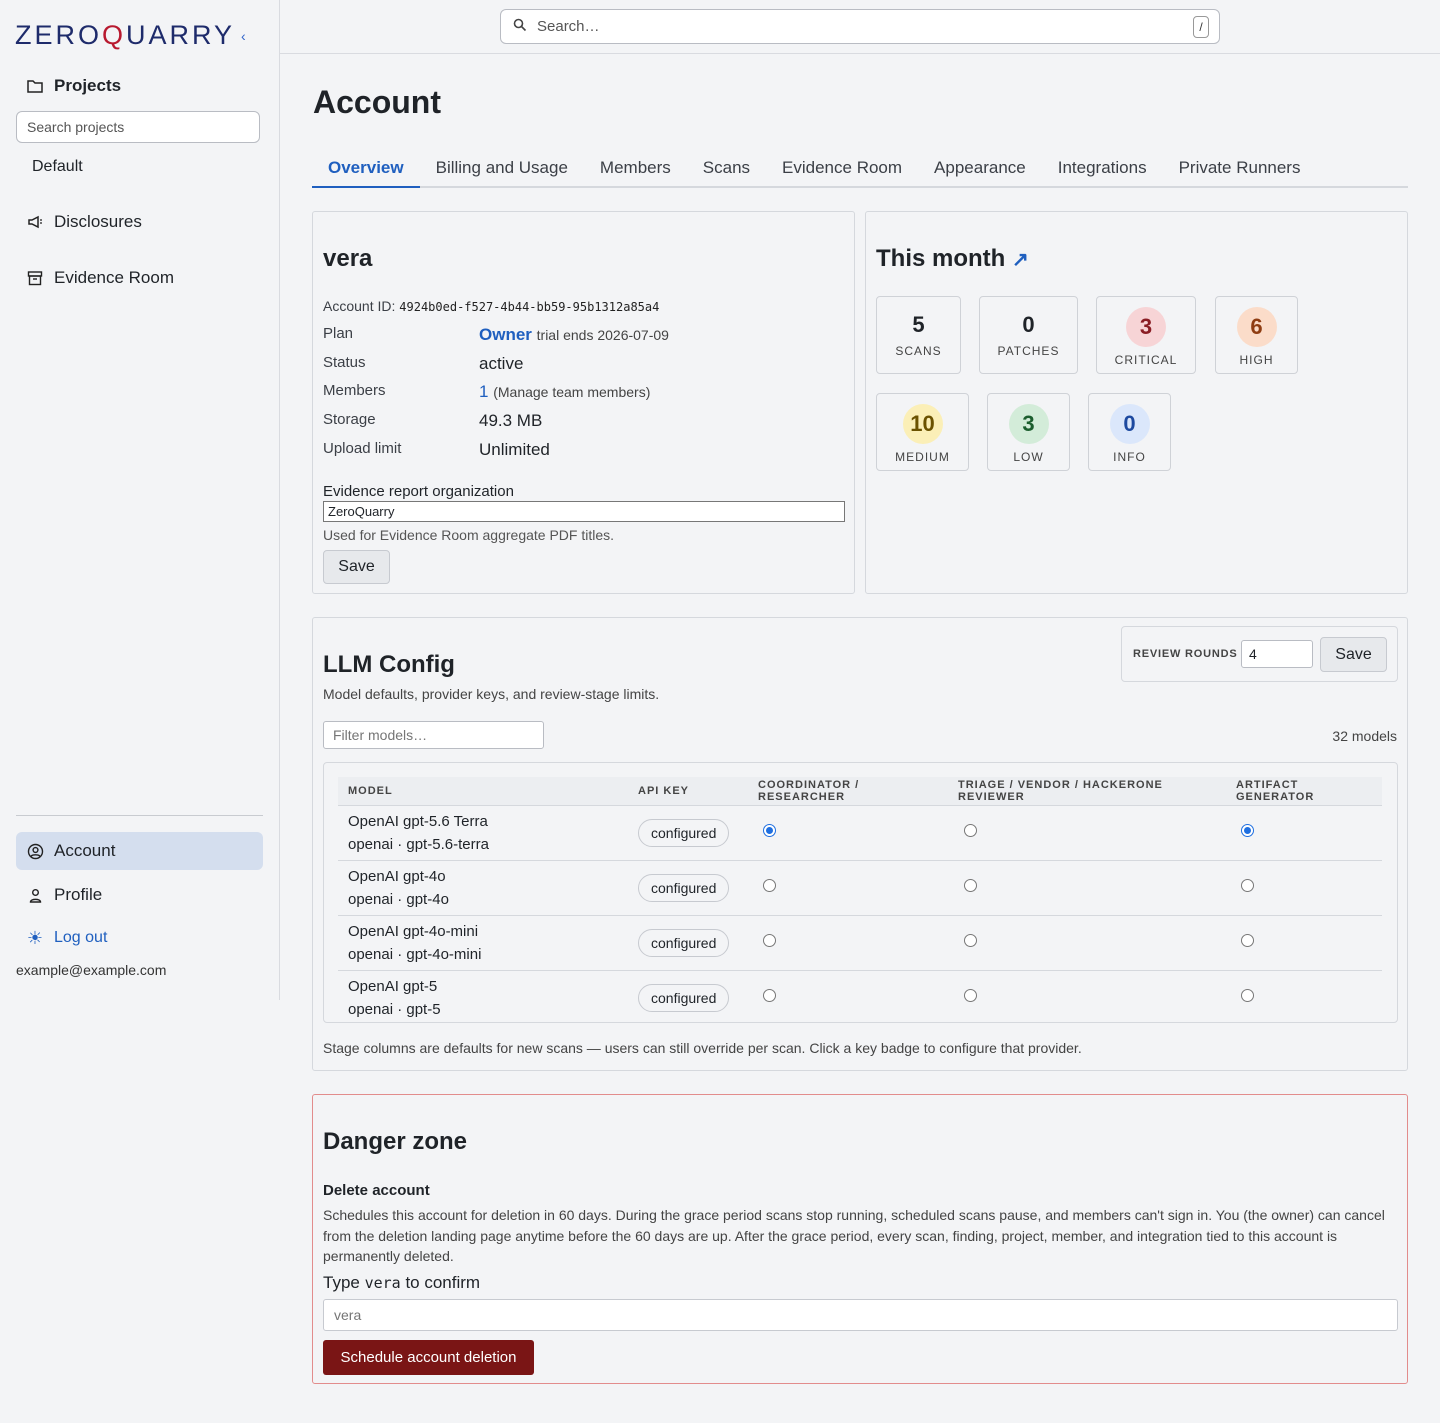  I want to click on tab-scans: Scans, so click(726, 169).